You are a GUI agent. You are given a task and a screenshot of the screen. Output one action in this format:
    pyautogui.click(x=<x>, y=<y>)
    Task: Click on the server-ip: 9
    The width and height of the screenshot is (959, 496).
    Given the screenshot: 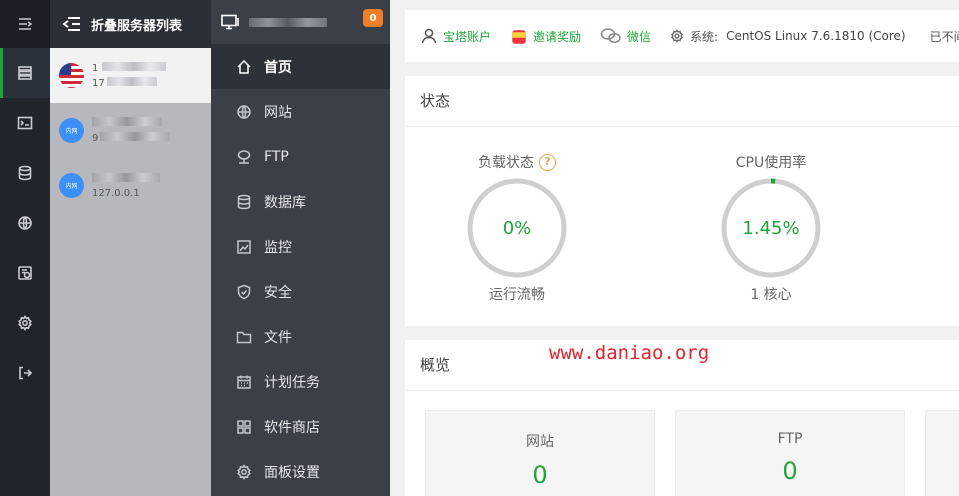 What is the action you would take?
    pyautogui.click(x=95, y=138)
    